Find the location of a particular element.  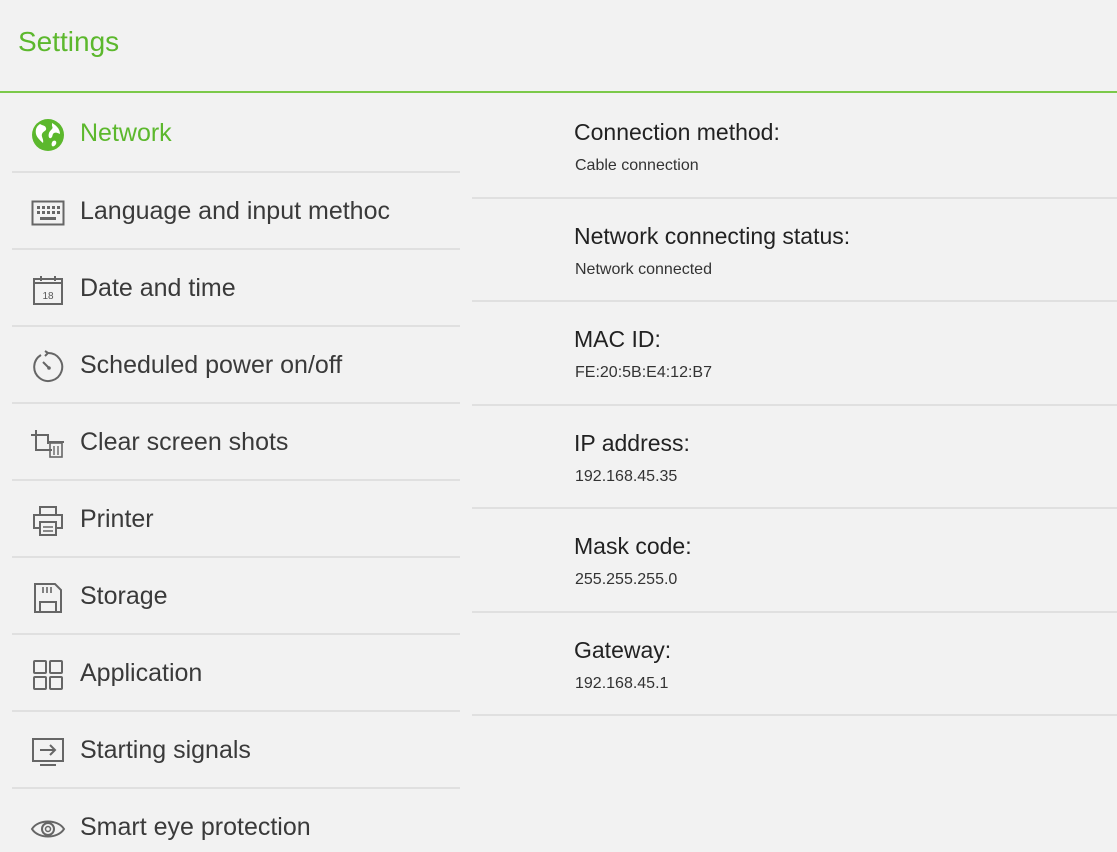

sidebar-item-label: Smart eye protection is located at coordinates (195, 827).